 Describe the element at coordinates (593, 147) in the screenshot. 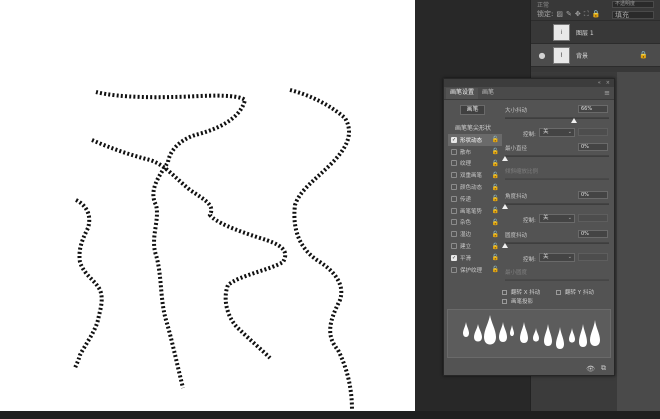

I see `min-diameter-value: 0%` at that location.